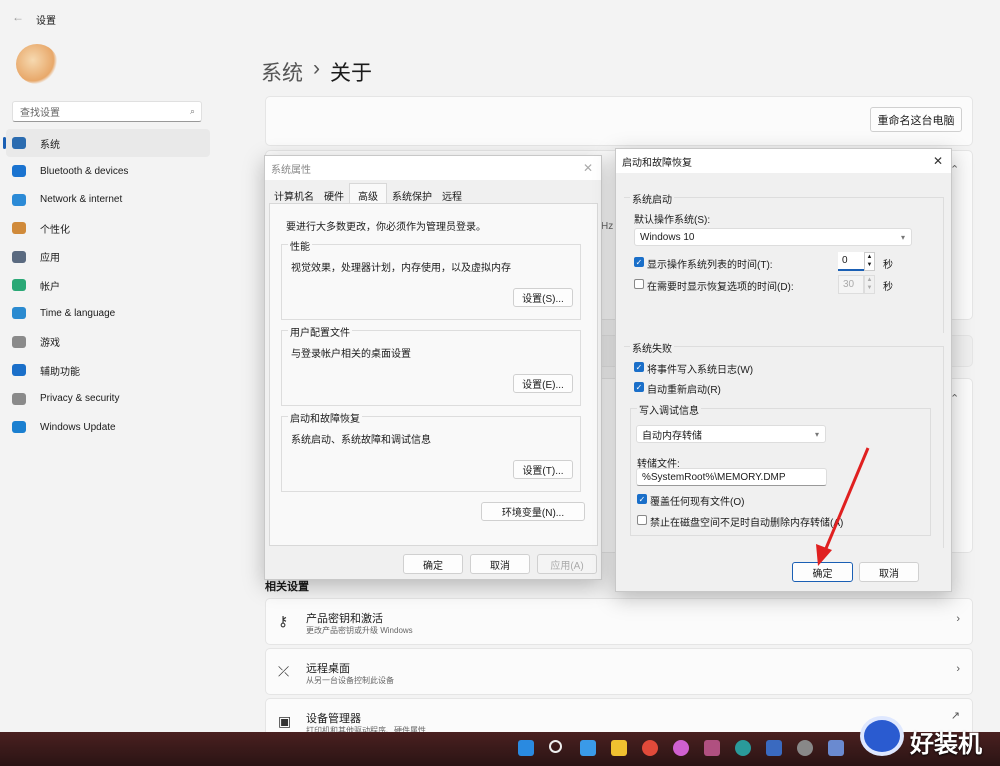  Describe the element at coordinates (320, 331) in the screenshot. I see `group-title: 用户配置文件` at that location.